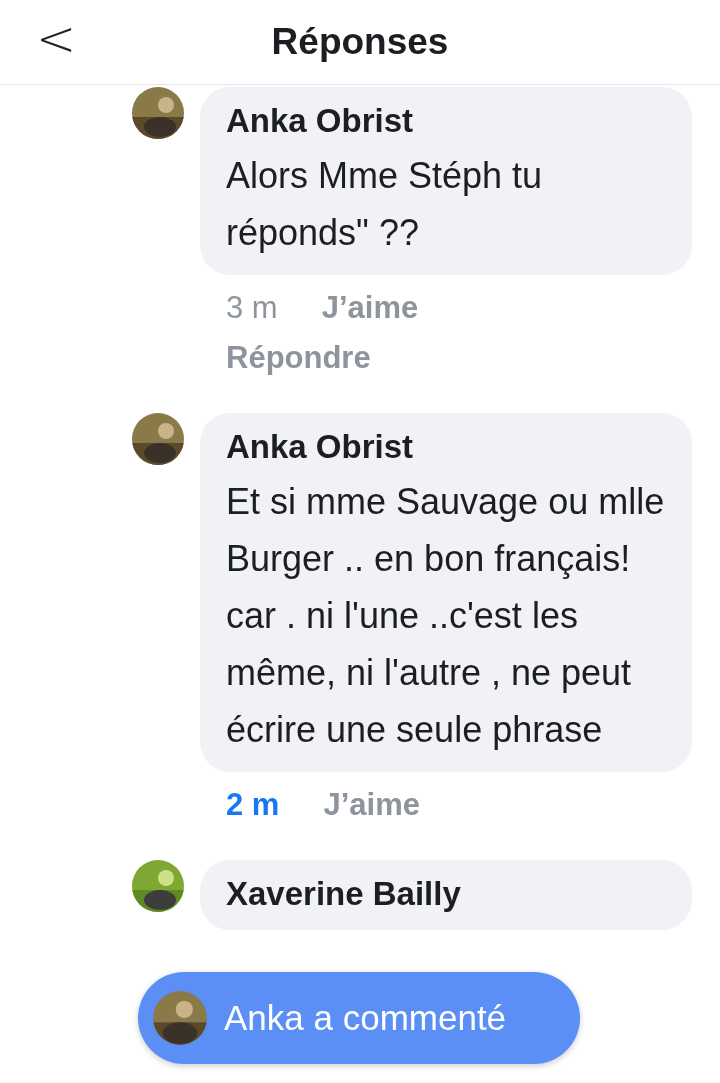  I want to click on new-comment-toast: Anka a commenté, so click(359, 1018).